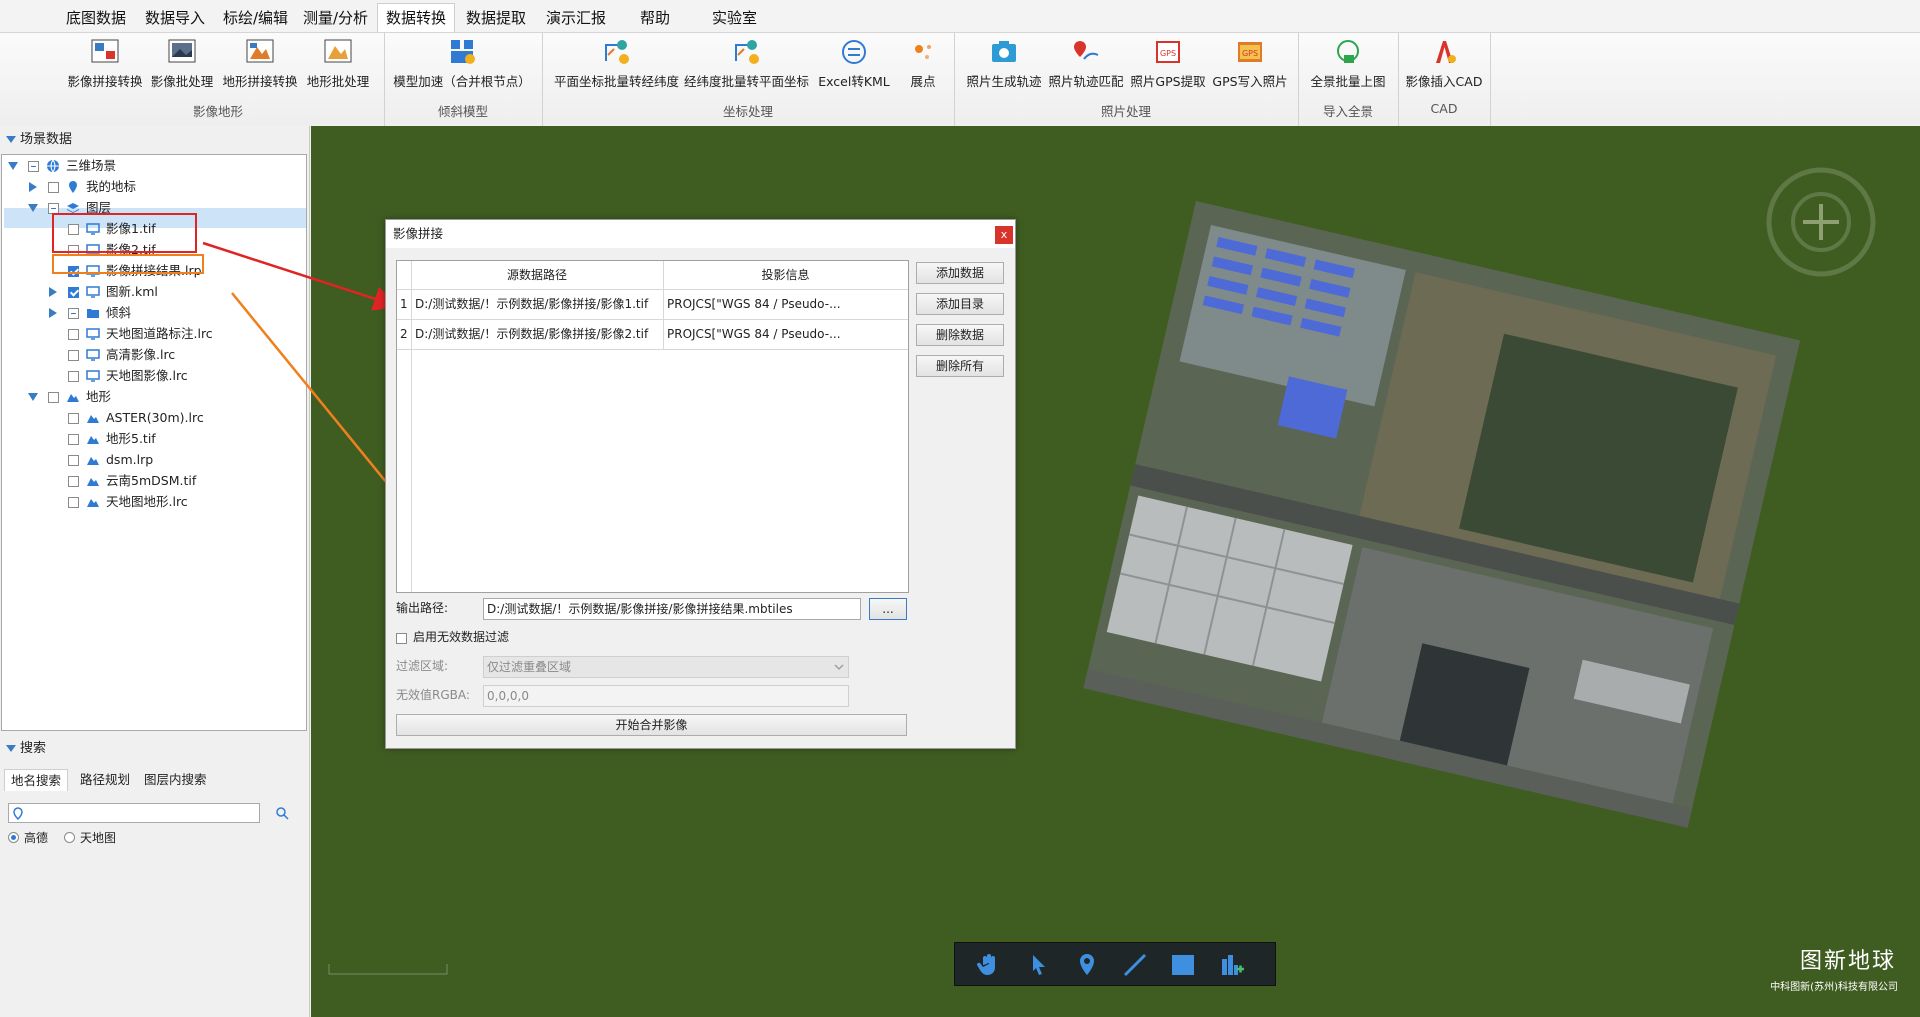 The height and width of the screenshot is (1017, 1920). I want to click on tree-node-aster: ASTER(30m).lrc, so click(156, 418).